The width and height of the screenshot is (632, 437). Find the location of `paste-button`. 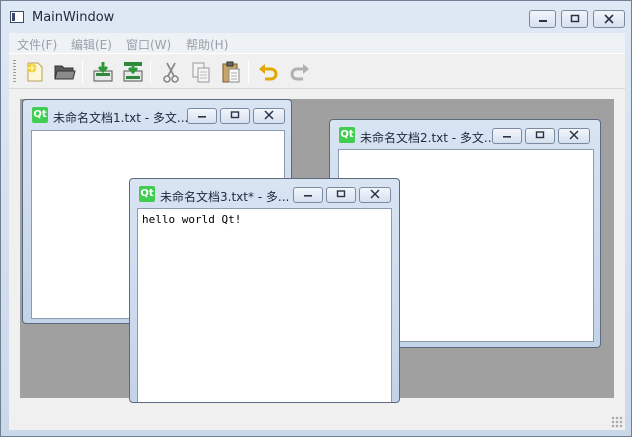

paste-button is located at coordinates (231, 72).